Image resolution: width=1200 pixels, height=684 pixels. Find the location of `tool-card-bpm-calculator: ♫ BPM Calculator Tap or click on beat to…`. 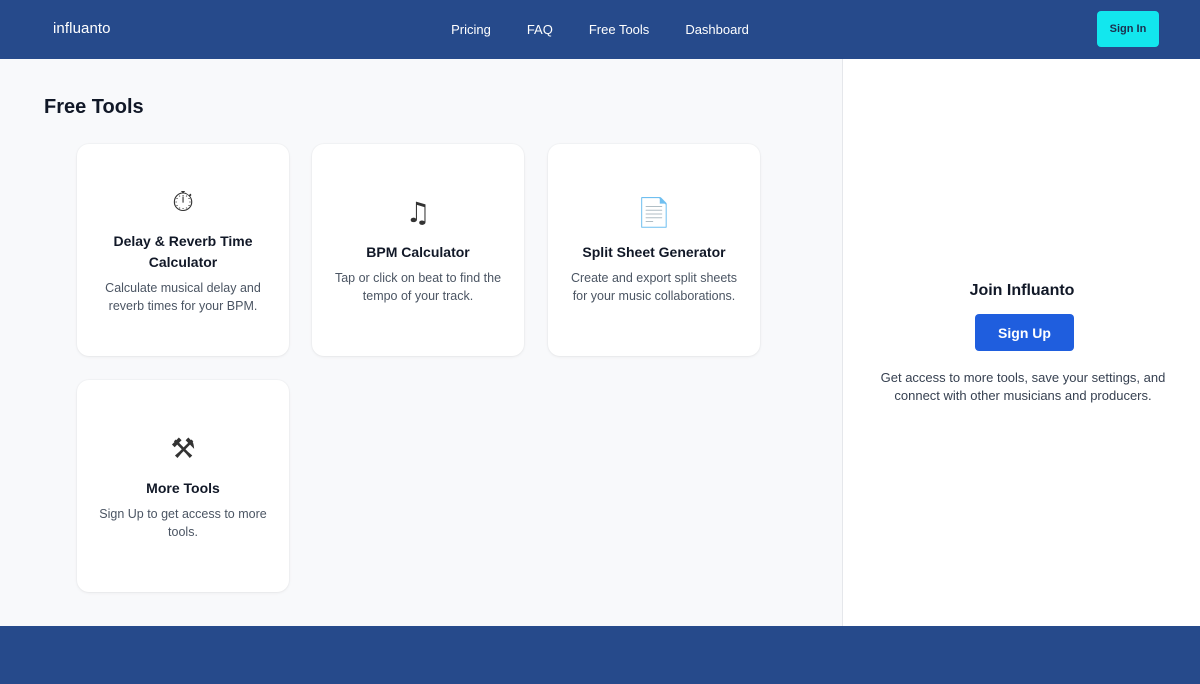

tool-card-bpm-calculator: ♫ BPM Calculator Tap or click on beat to… is located at coordinates (418, 250).